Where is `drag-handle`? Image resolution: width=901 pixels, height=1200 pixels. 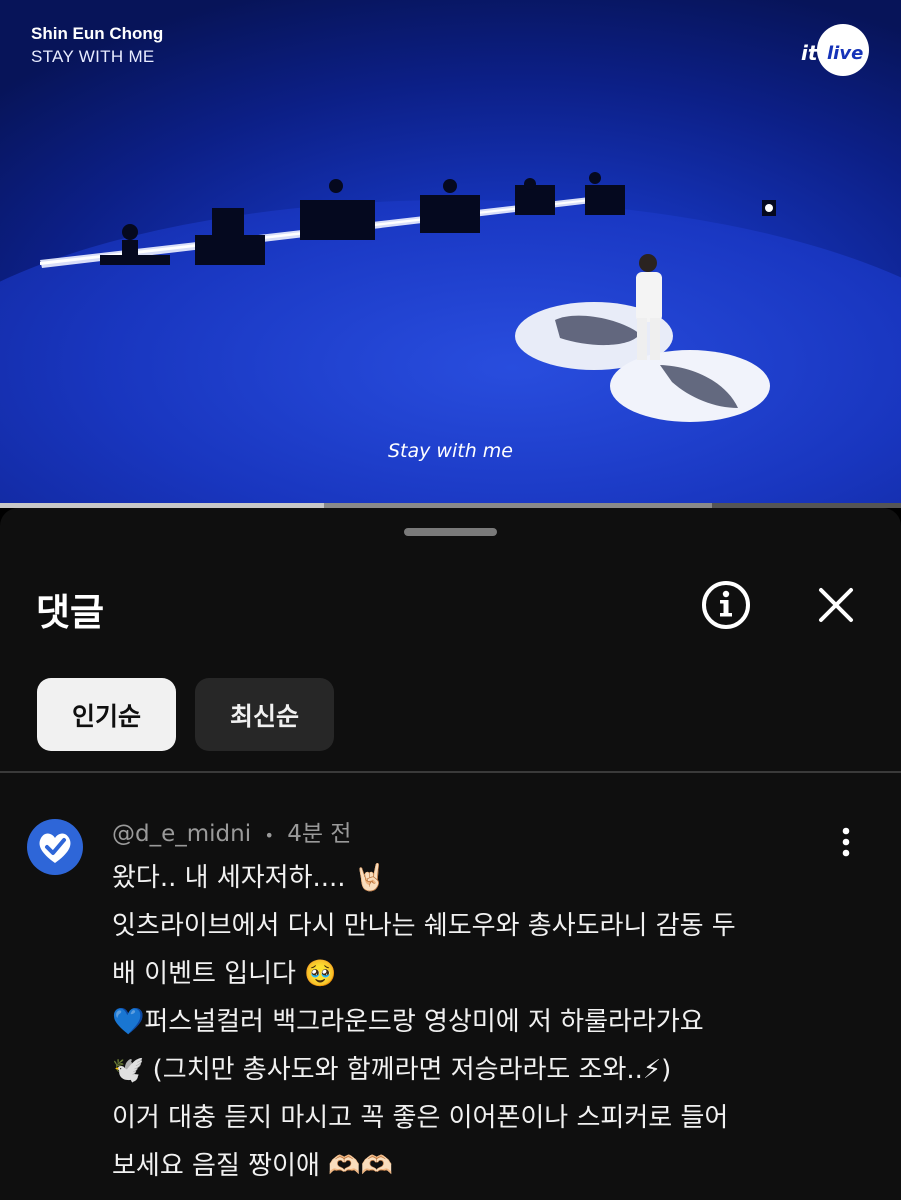 drag-handle is located at coordinates (450, 532).